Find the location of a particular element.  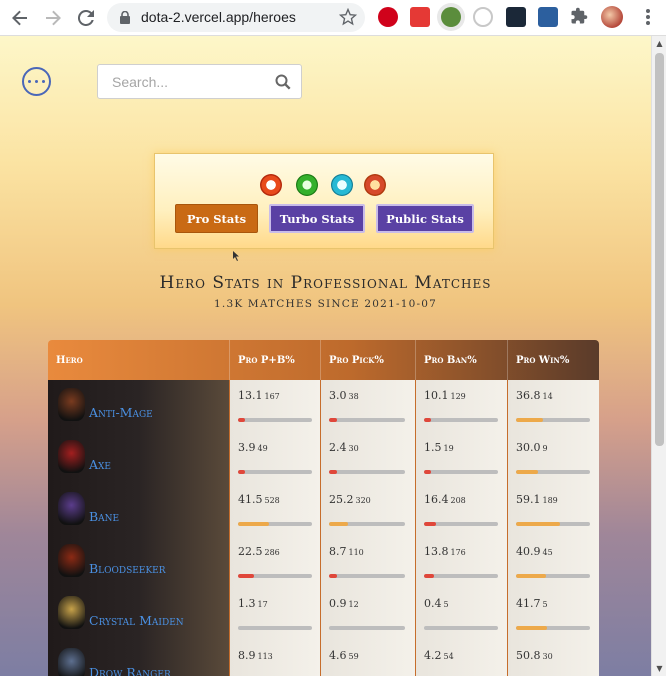

browser-menu-icon is located at coordinates (648, 17).